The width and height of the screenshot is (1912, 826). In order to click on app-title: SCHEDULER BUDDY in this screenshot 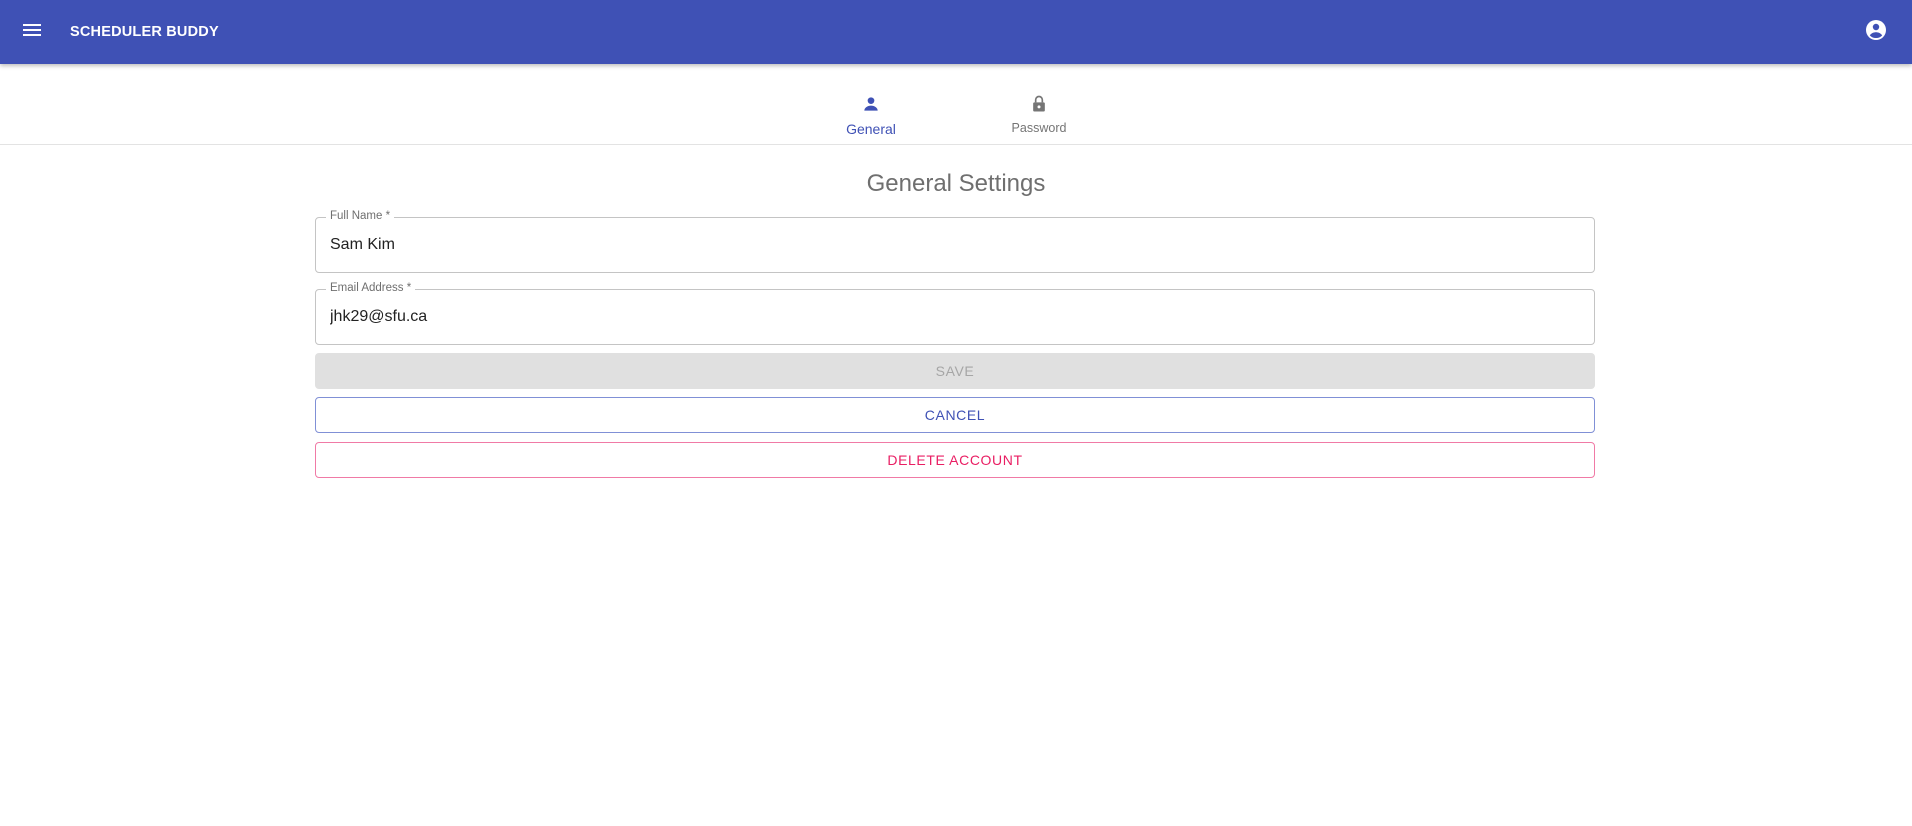, I will do `click(144, 32)`.